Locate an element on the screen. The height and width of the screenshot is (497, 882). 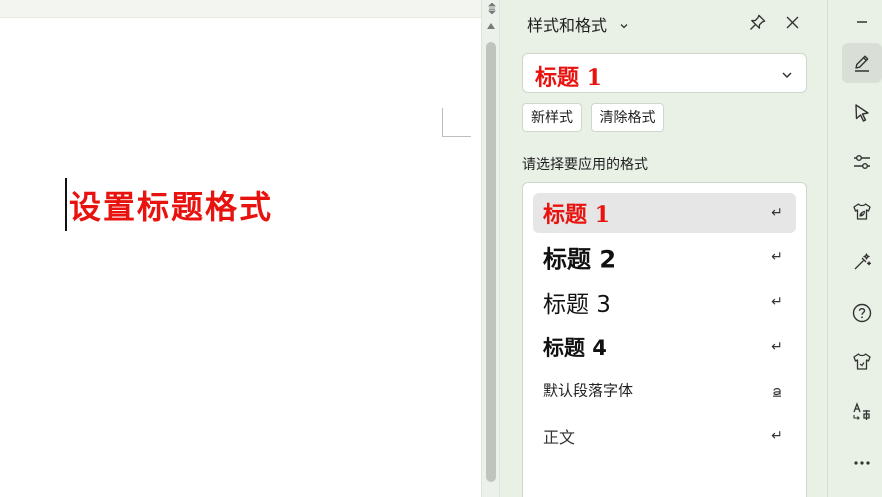
character-style-icon is located at coordinates (777, 390).